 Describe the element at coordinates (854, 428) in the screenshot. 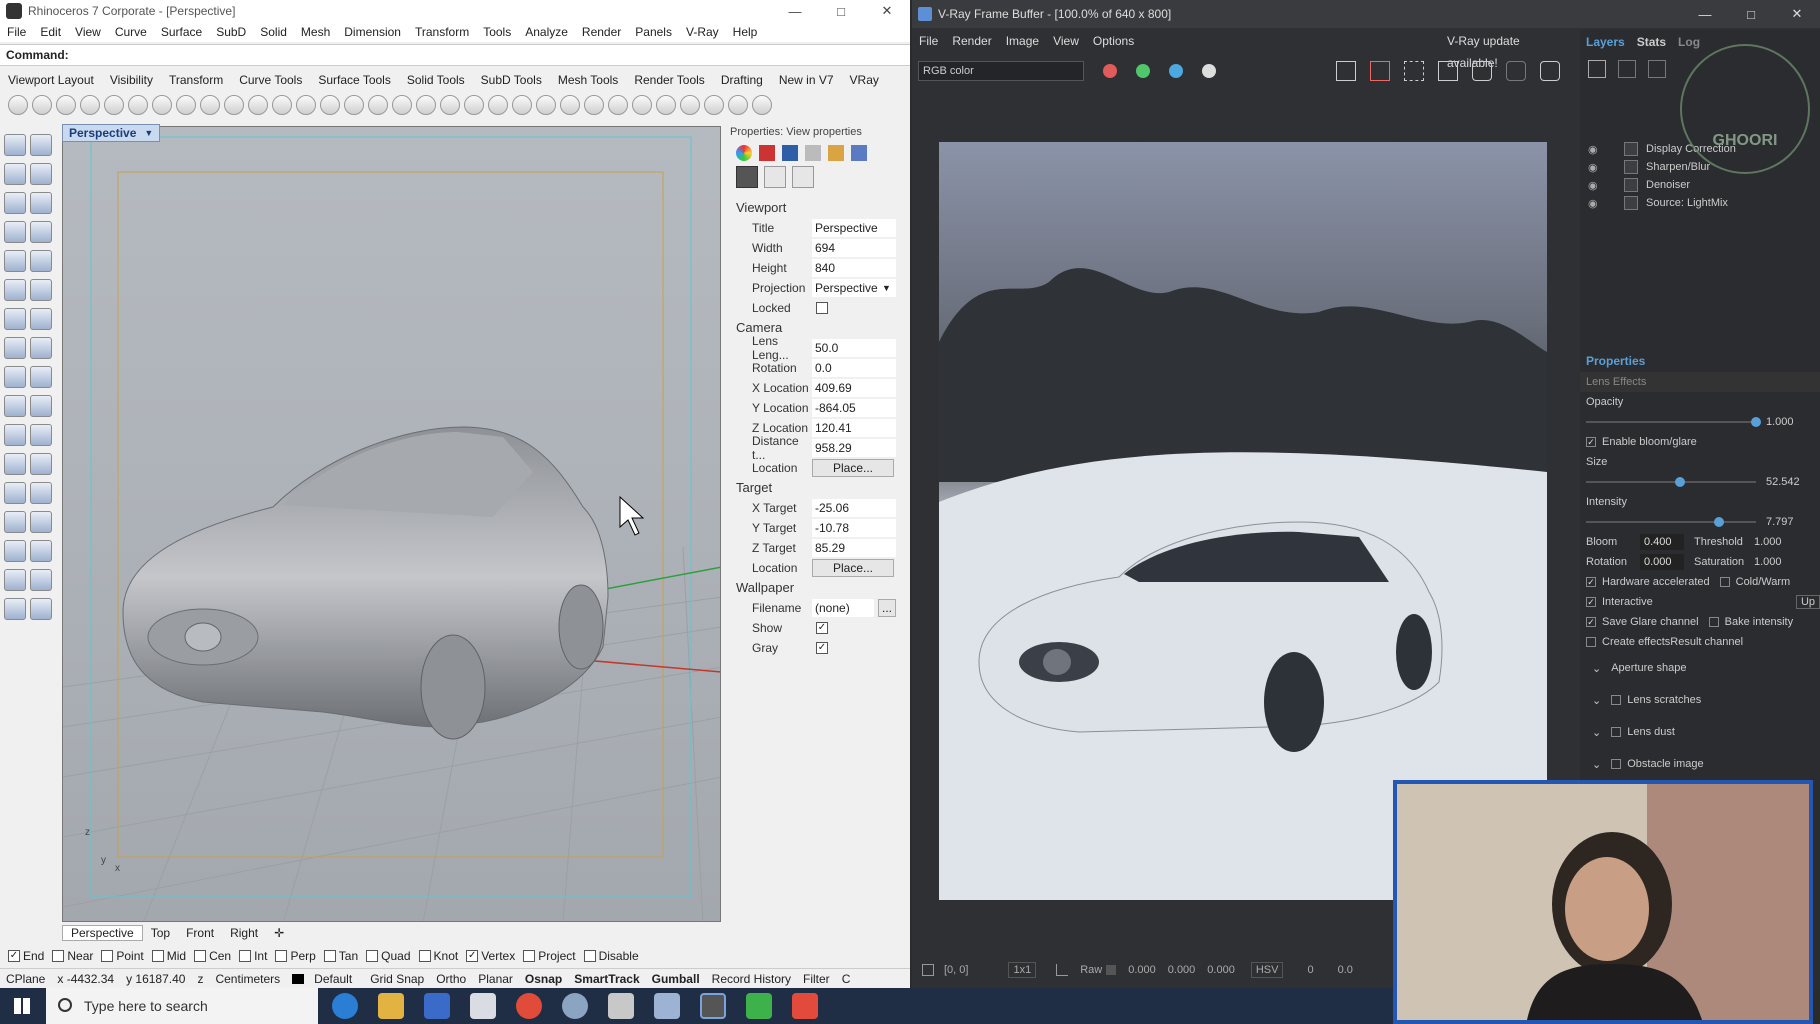

I see `z-location-field: 120.41` at that location.